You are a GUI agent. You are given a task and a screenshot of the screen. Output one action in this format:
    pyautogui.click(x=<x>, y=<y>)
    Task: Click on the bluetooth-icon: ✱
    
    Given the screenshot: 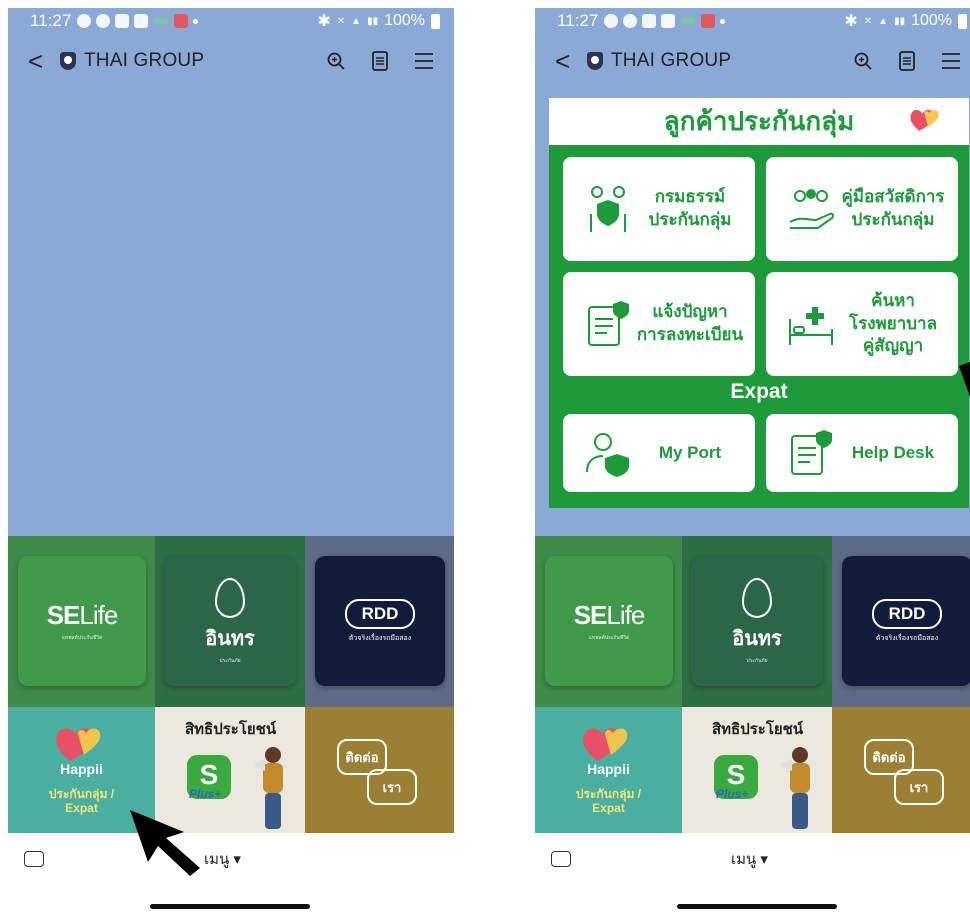 What is the action you would take?
    pyautogui.click(x=324, y=21)
    